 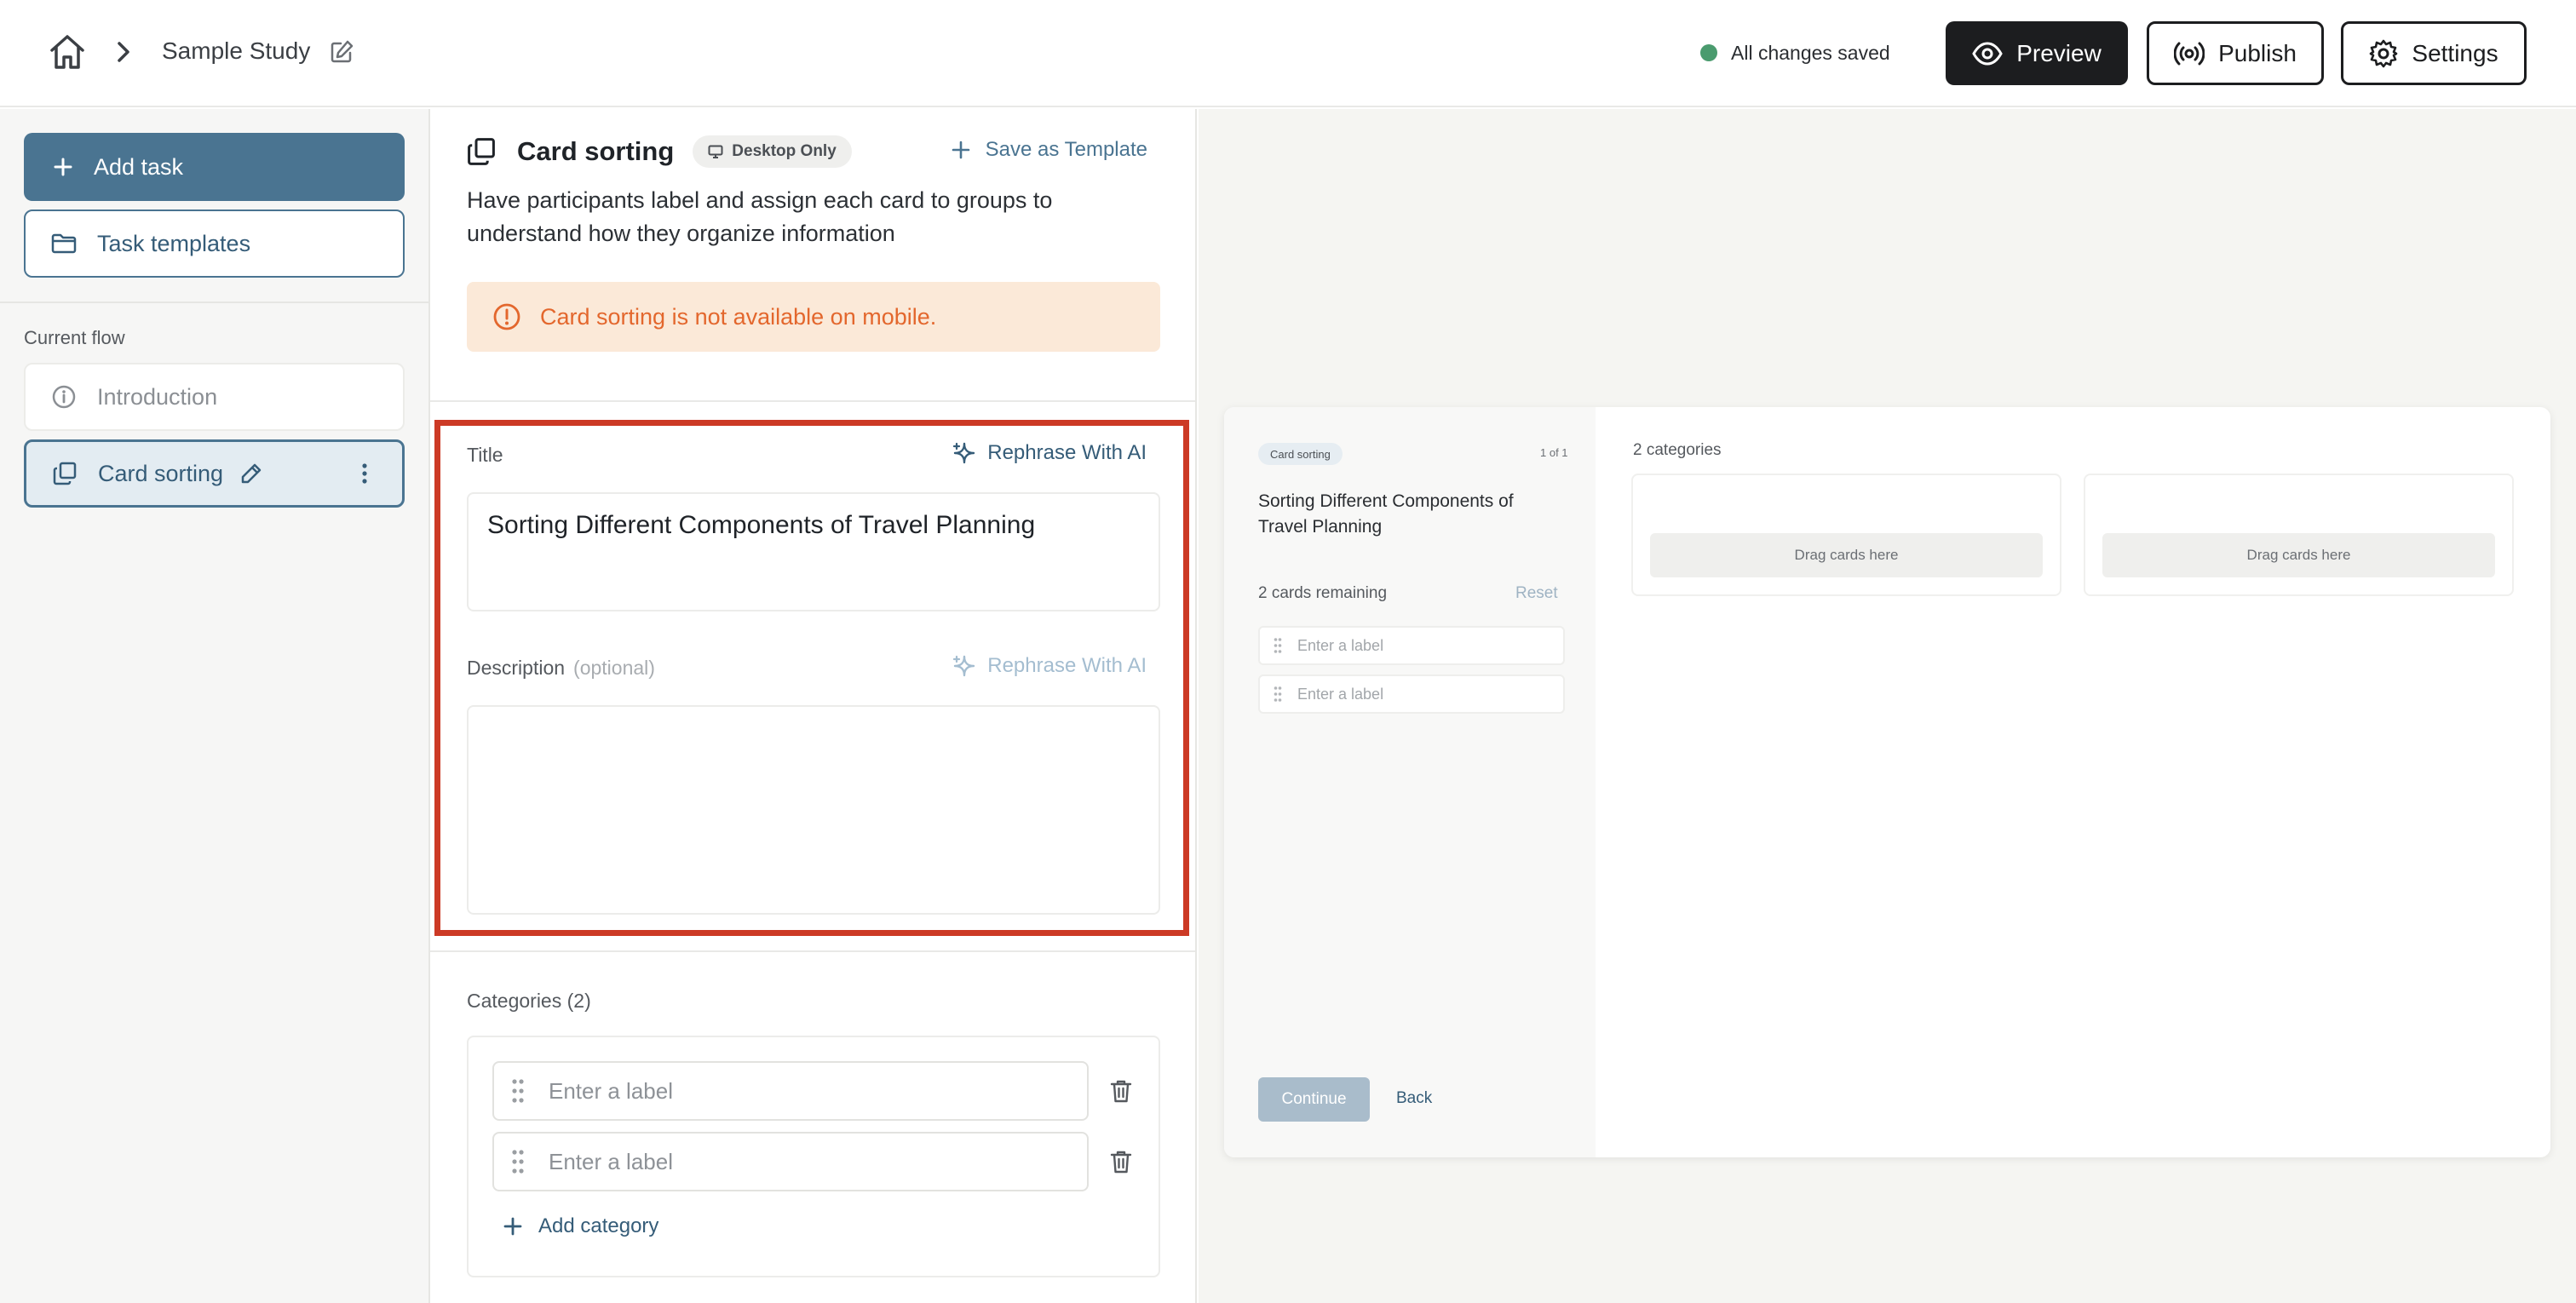 What do you see at coordinates (1301, 454) in the screenshot?
I see `preview-task-badge: Card sorting` at bounding box center [1301, 454].